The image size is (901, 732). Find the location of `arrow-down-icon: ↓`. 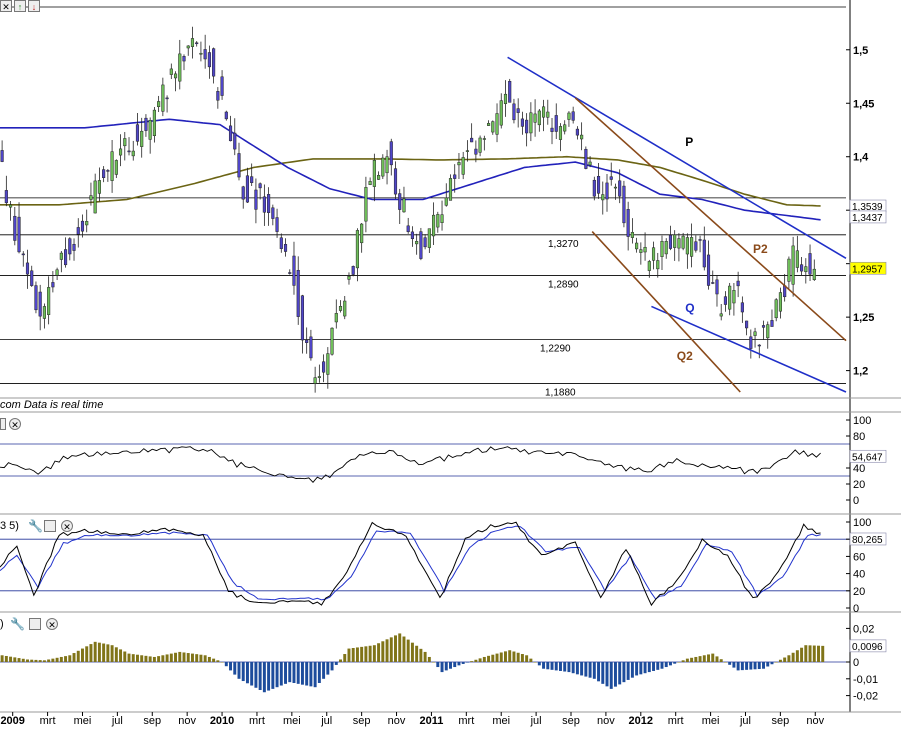

arrow-down-icon: ↓ is located at coordinates (34, 6).